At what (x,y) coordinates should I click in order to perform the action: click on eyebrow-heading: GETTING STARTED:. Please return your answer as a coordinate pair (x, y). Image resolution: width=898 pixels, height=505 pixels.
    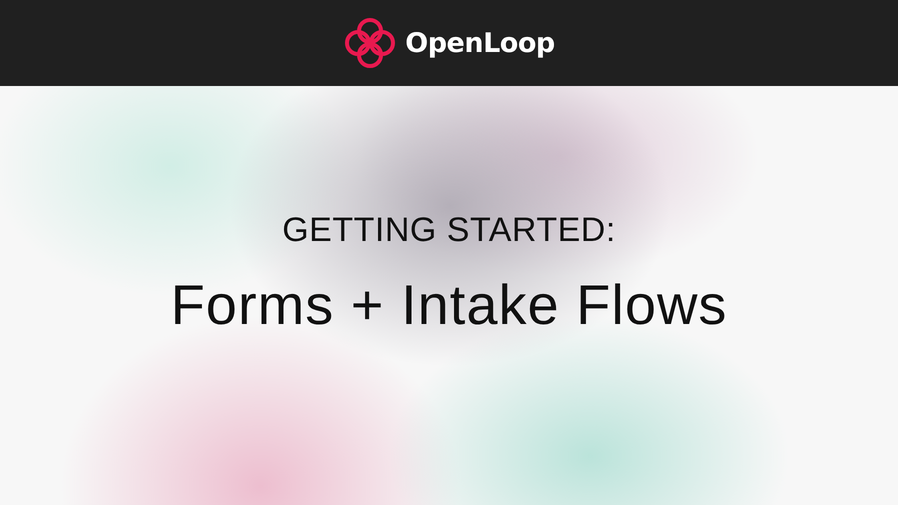
    Looking at the image, I should click on (449, 230).